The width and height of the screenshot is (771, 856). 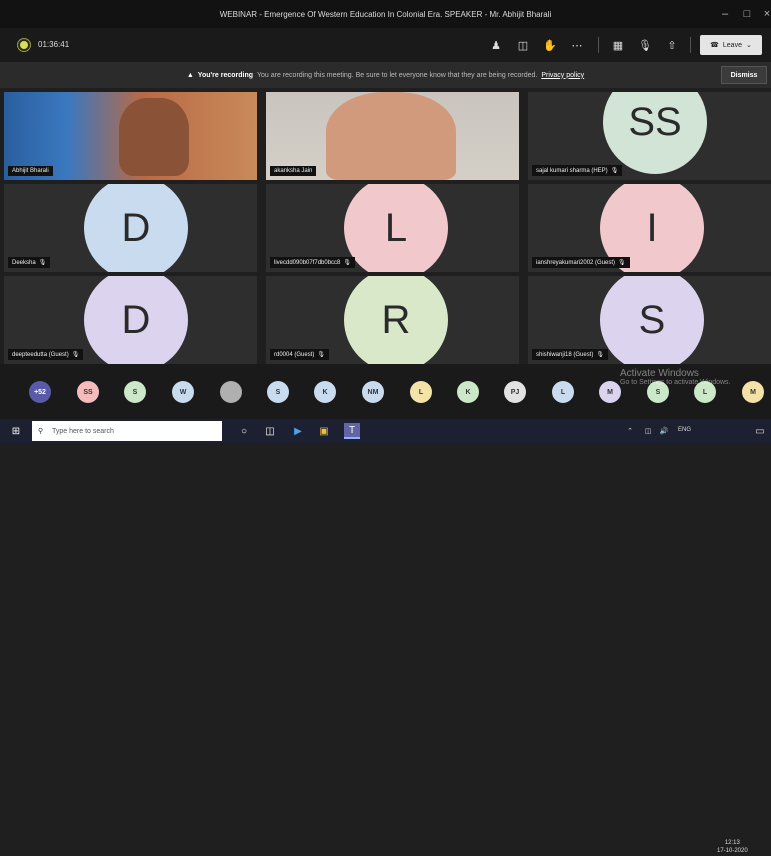 What do you see at coordinates (649, 228) in the screenshot?
I see `video-tile-participant: I ianshreyakumari2002 (Guest) 🎙` at bounding box center [649, 228].